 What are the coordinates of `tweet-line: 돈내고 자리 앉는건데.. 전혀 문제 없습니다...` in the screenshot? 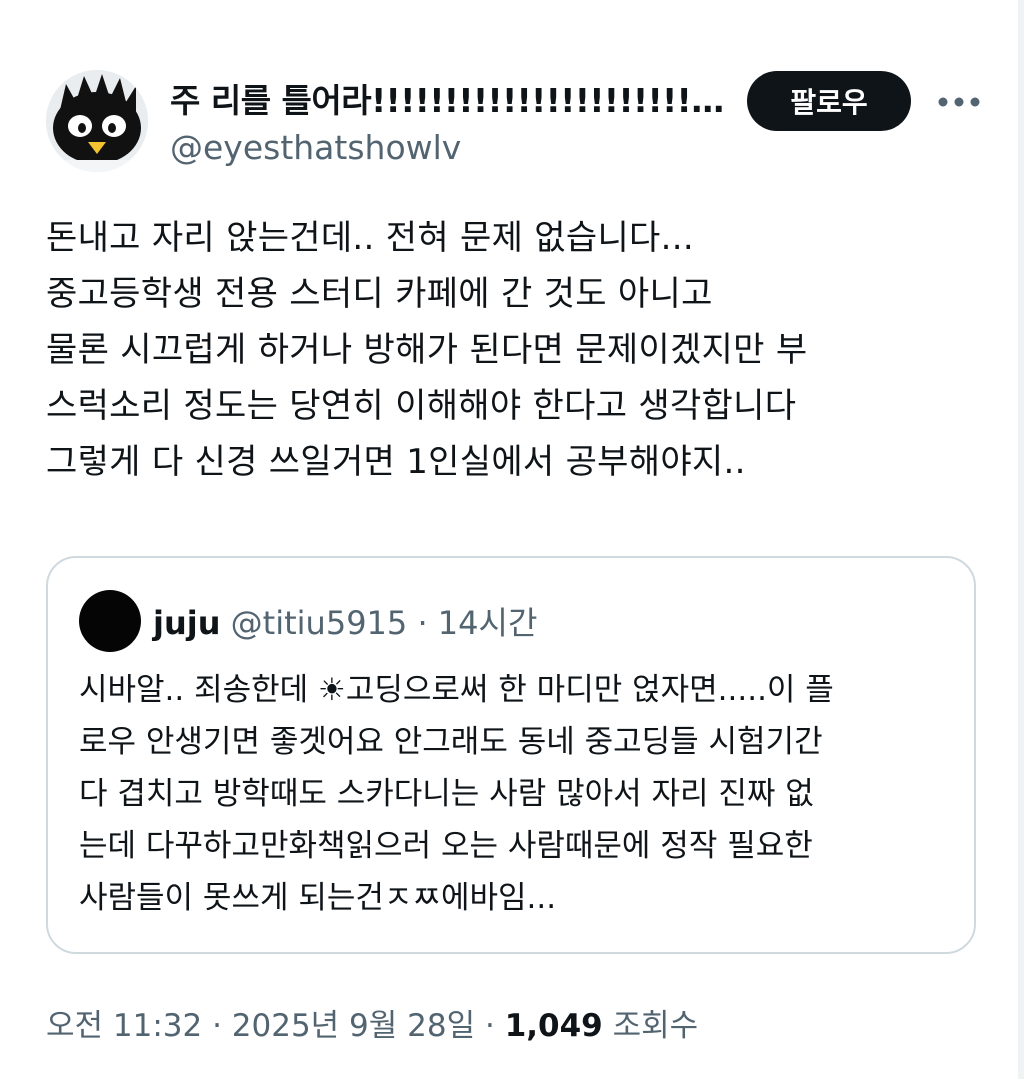 It's located at (370, 238).